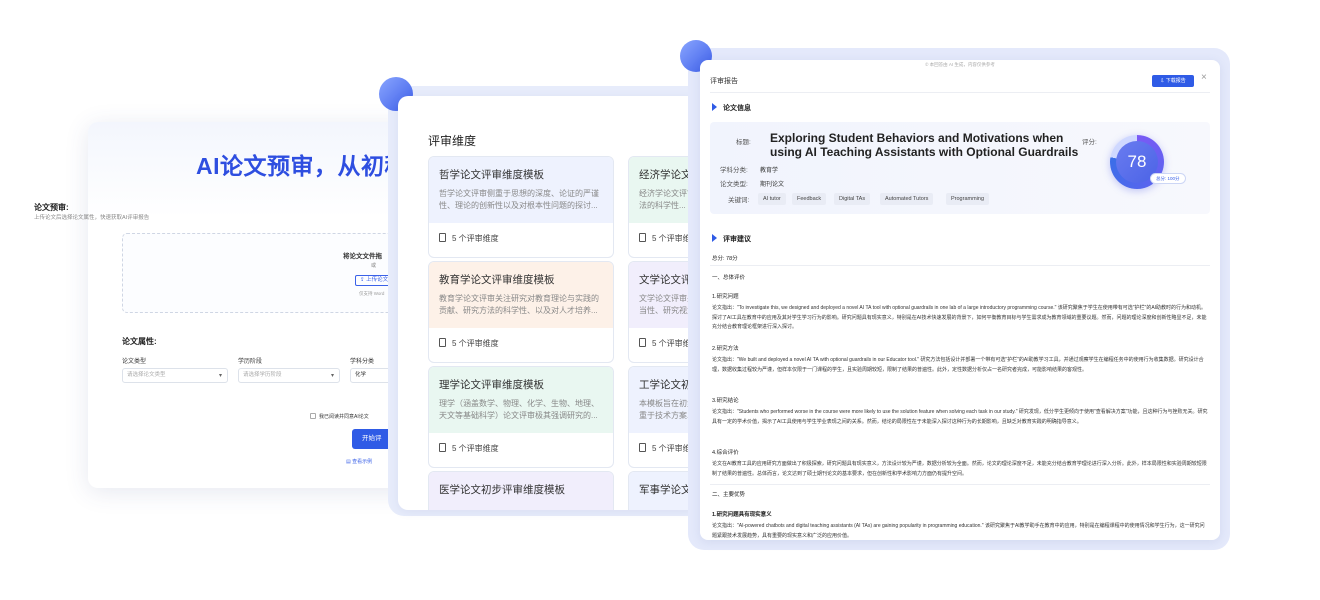  What do you see at coordinates (725, 453) in the screenshot?
I see `item-heading: 4.综合评价` at bounding box center [725, 453].